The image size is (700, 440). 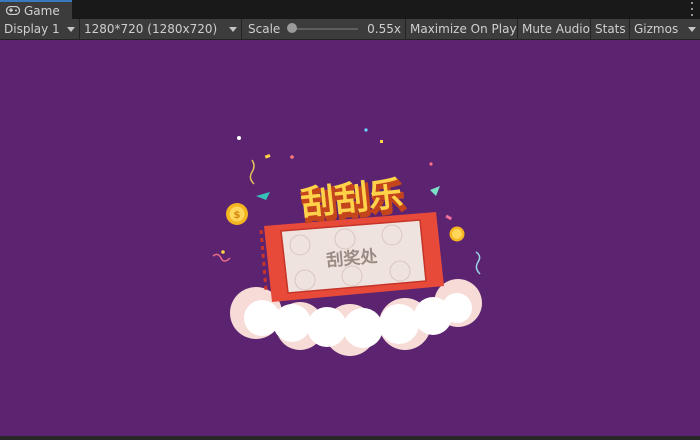 What do you see at coordinates (264, 29) in the screenshot?
I see `scale-label: Scale` at bounding box center [264, 29].